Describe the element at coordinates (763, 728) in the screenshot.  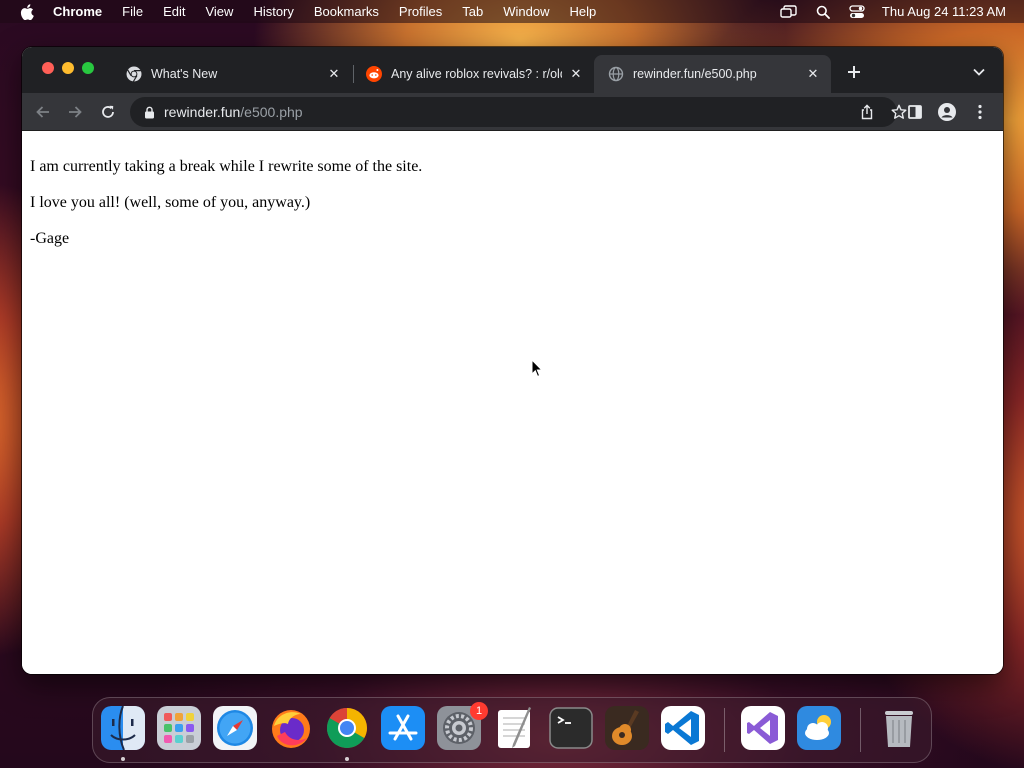
I see `visual-studio-icon` at that location.